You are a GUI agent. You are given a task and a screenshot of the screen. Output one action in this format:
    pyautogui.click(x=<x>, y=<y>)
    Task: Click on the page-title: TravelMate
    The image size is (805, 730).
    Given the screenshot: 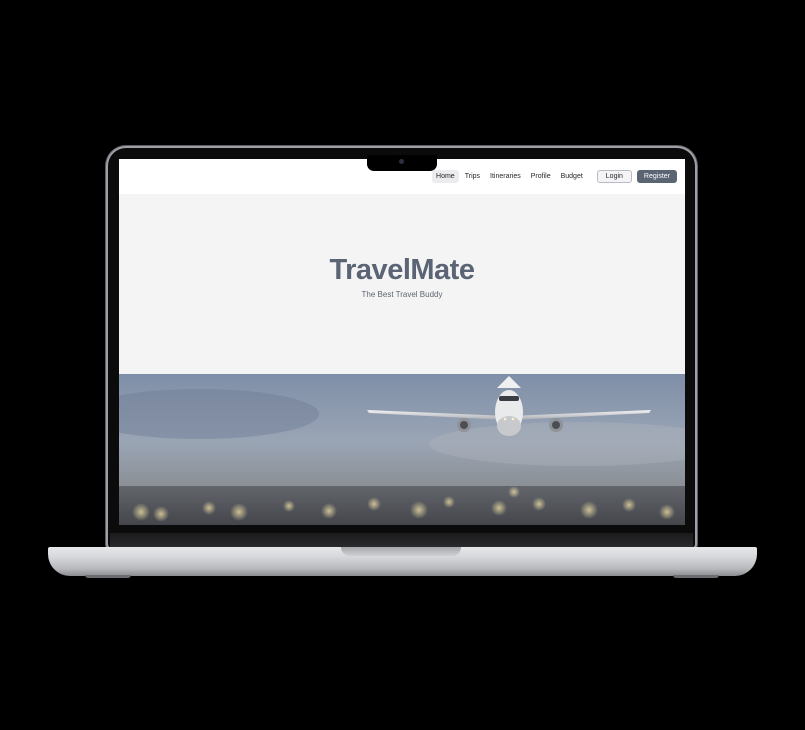 What is the action you would take?
    pyautogui.click(x=402, y=270)
    